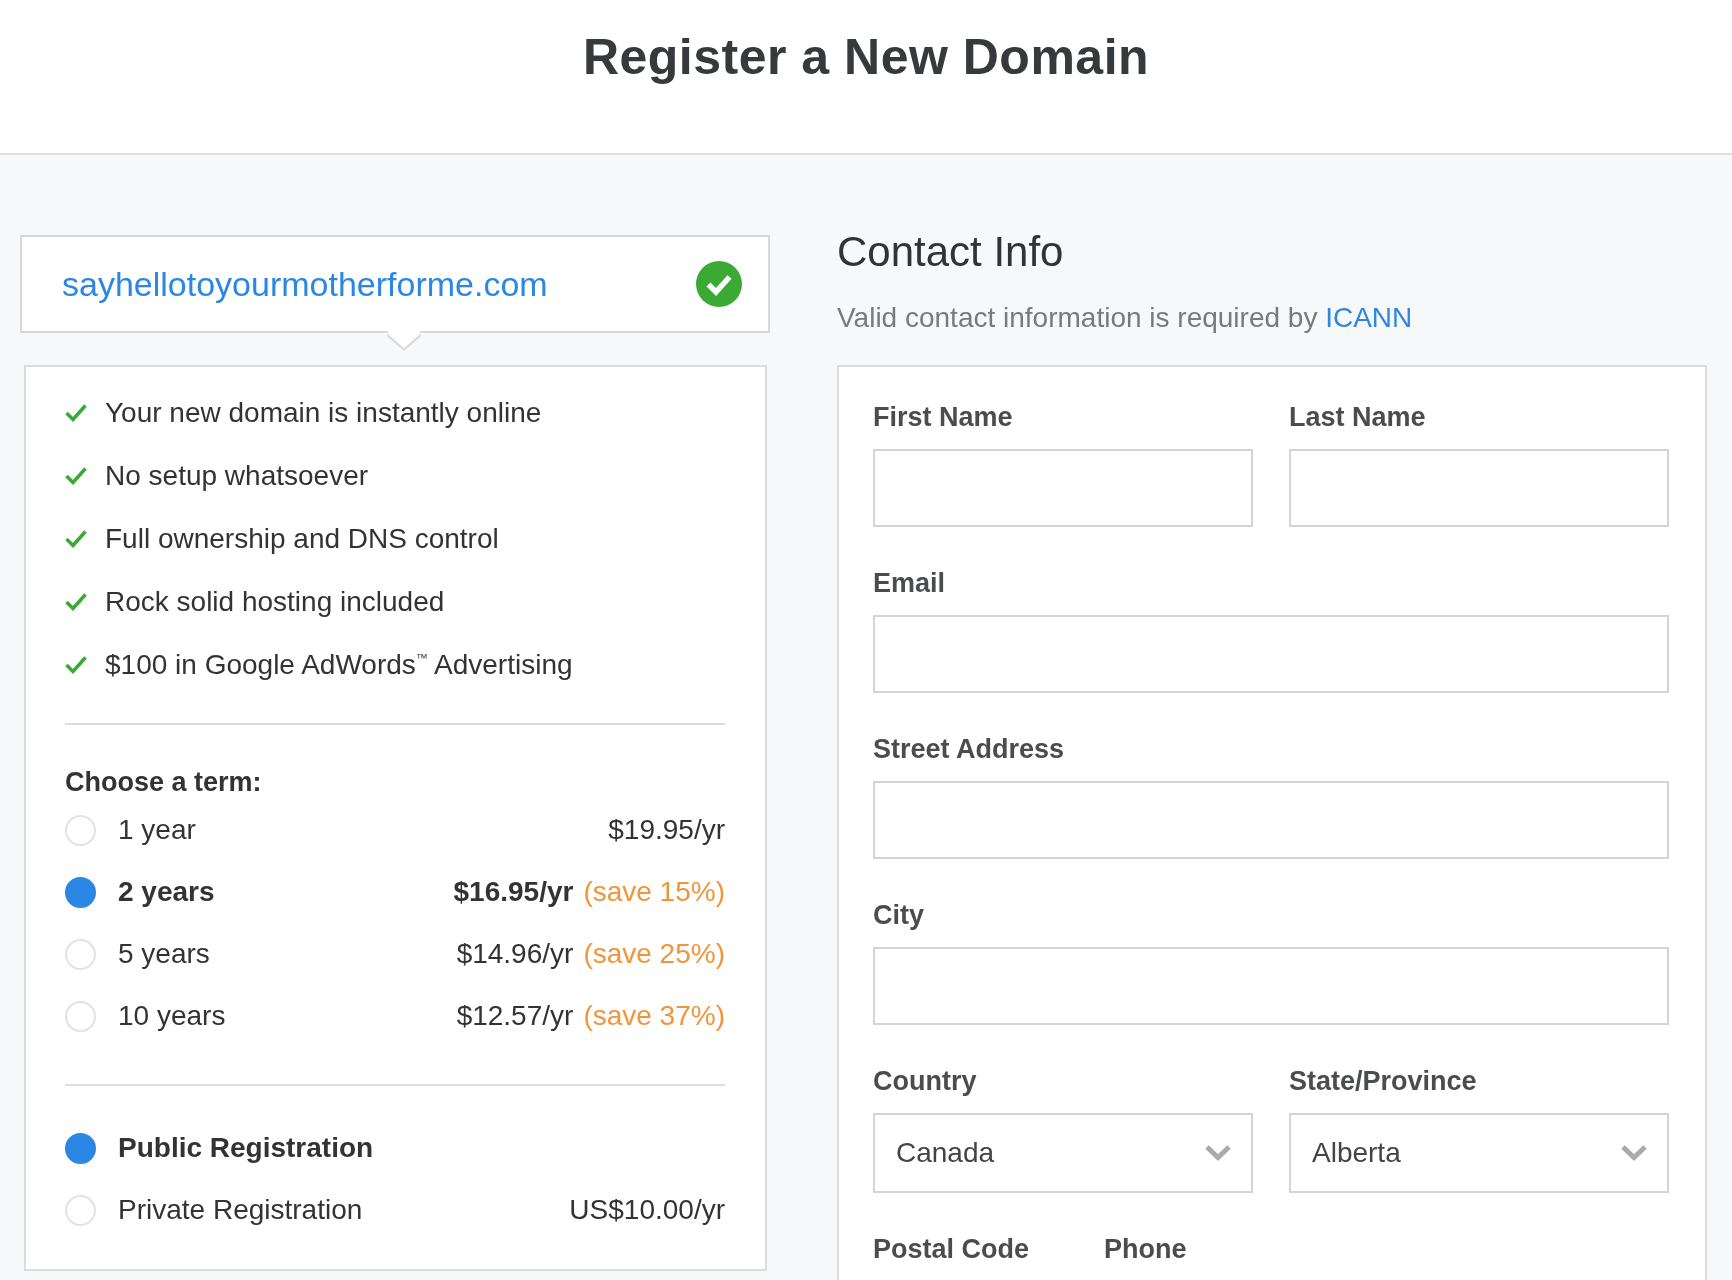  I want to click on price-text: US$10.00/yr, so click(647, 1210).